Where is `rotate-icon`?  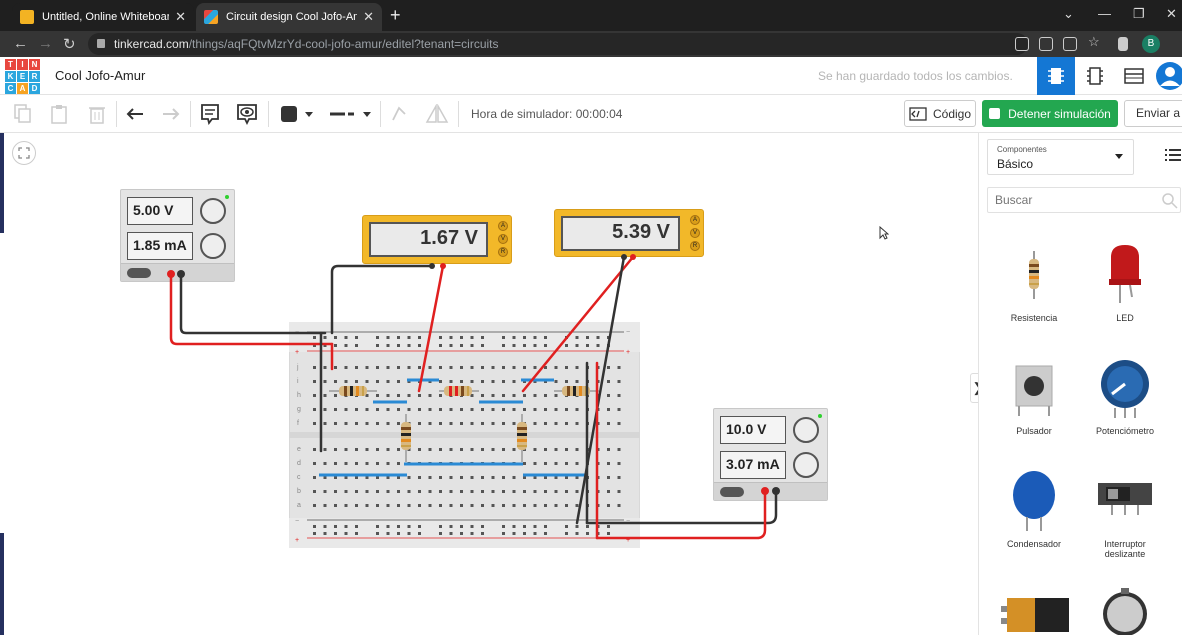 rotate-icon is located at coordinates (399, 113).